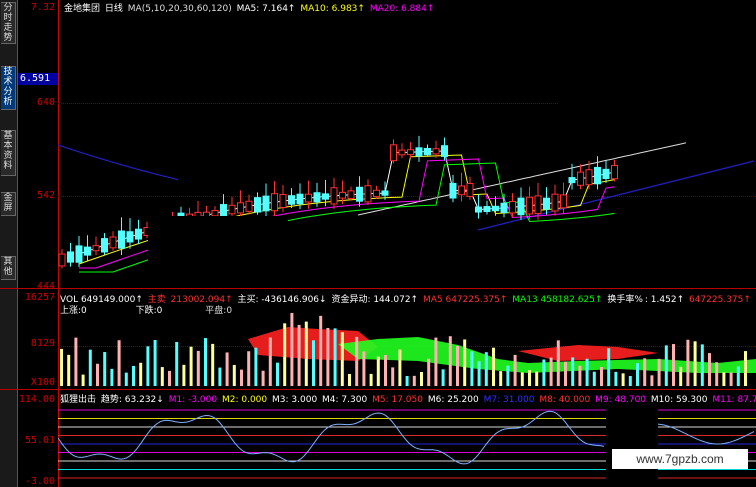  What do you see at coordinates (734, 400) in the screenshot?
I see `m11-value: M11: 87.70` at bounding box center [734, 400].